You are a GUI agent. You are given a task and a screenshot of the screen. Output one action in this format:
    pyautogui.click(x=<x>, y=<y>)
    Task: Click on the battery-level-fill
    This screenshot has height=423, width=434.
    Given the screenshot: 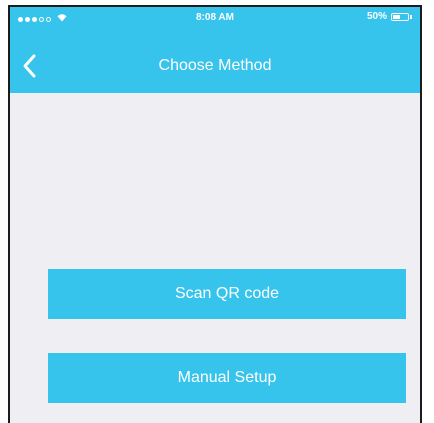 What is the action you would take?
    pyautogui.click(x=396, y=16)
    